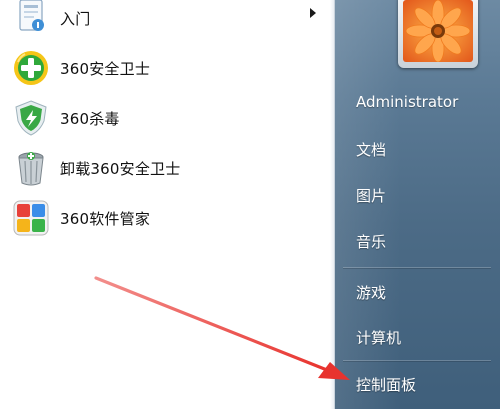  Describe the element at coordinates (31, 118) in the screenshot. I see `360-antivirus-icon` at that location.